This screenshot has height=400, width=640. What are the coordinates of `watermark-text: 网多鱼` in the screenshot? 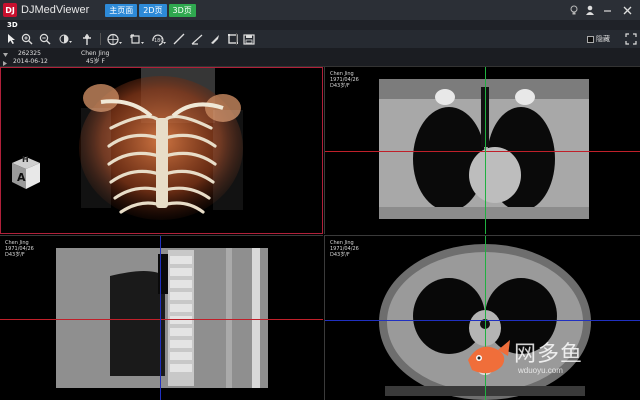 It's located at (549, 354).